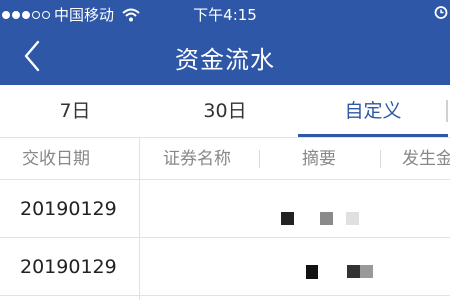 The height and width of the screenshot is (300, 450). What do you see at coordinates (56, 159) in the screenshot?
I see `column-header-settlement-date: 交收日期` at bounding box center [56, 159].